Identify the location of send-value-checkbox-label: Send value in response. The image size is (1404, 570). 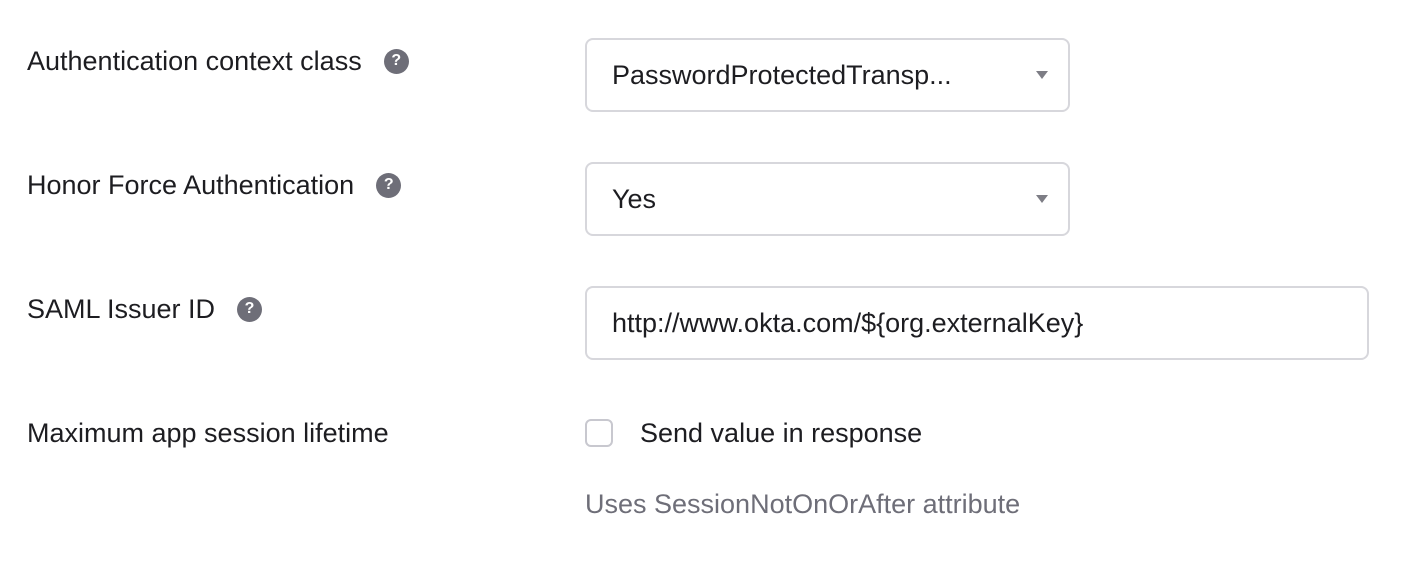
(781, 433).